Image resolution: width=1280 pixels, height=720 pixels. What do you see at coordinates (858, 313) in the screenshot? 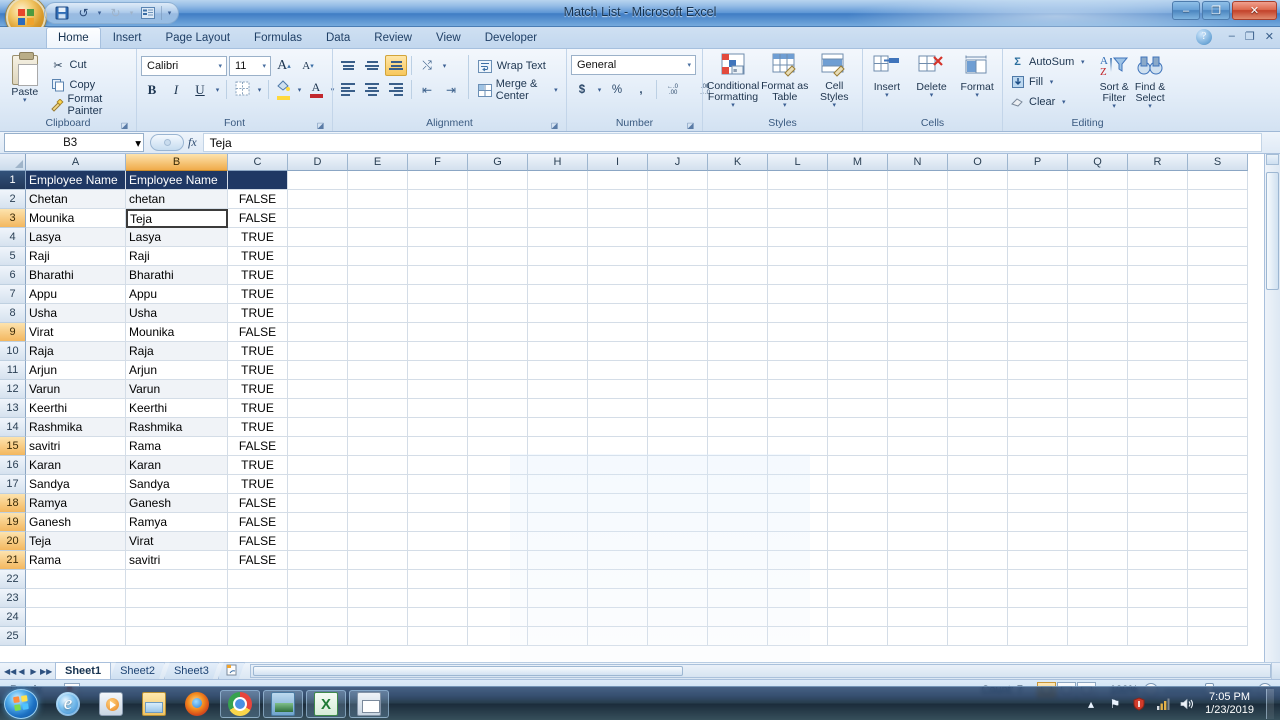
I see `cell-M8` at bounding box center [858, 313].